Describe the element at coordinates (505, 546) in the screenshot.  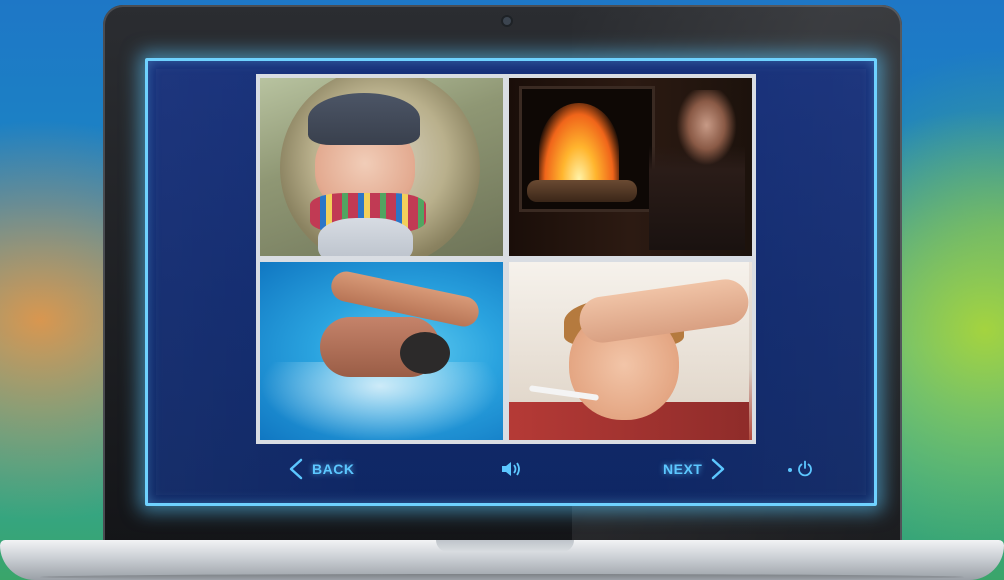
I see `laptop-notch` at that location.